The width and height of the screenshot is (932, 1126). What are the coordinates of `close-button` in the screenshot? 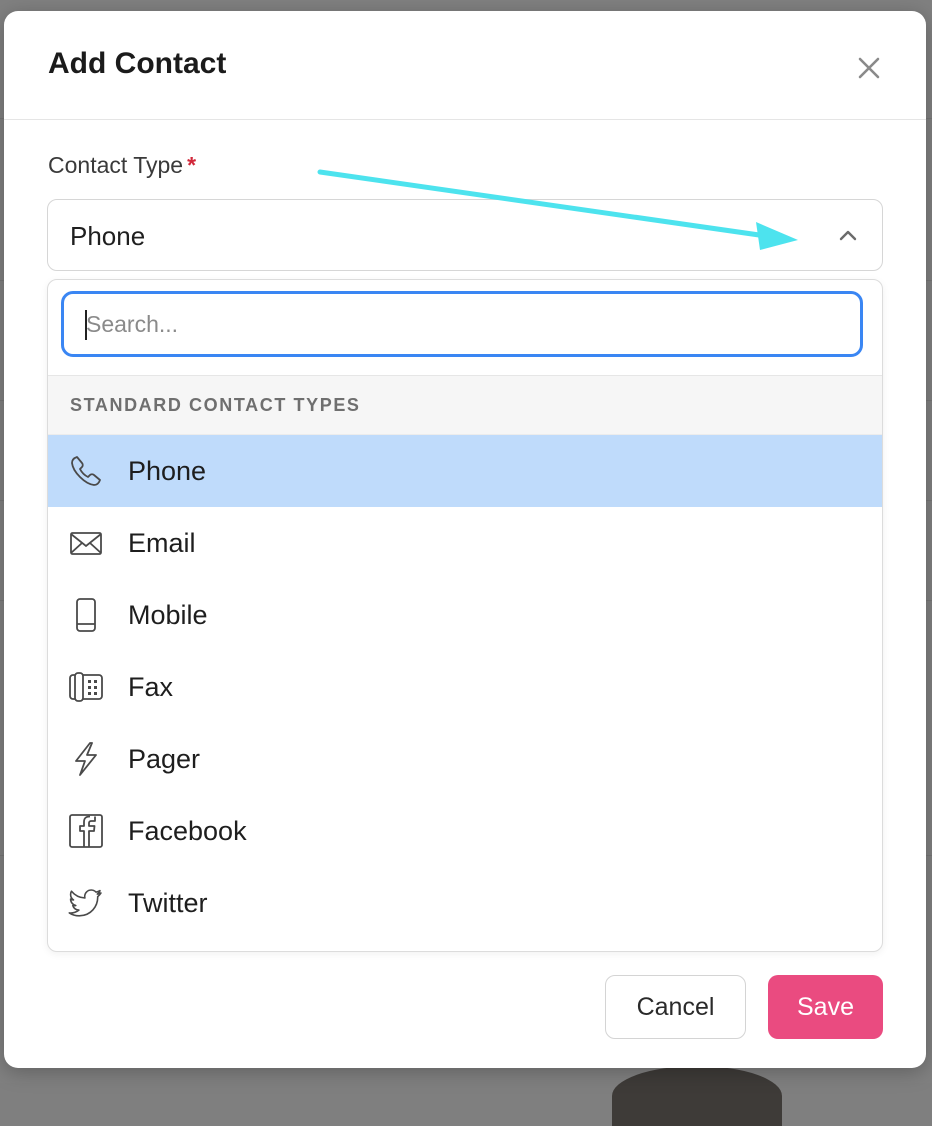 It's located at (869, 68).